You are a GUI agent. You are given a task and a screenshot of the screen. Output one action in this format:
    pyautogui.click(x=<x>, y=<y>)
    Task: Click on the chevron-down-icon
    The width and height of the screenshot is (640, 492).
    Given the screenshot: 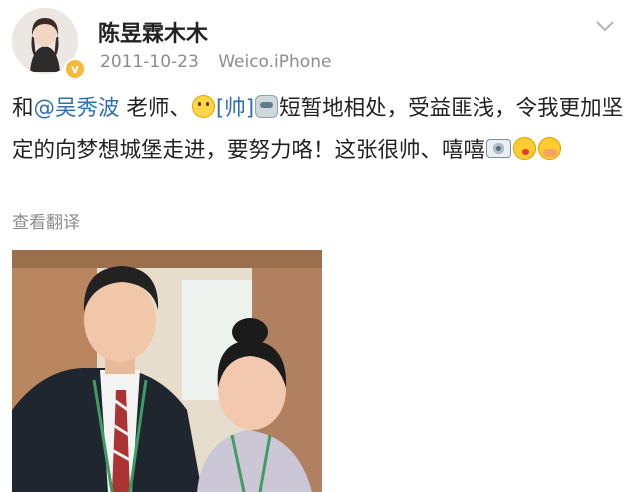 What is the action you would take?
    pyautogui.click(x=605, y=26)
    